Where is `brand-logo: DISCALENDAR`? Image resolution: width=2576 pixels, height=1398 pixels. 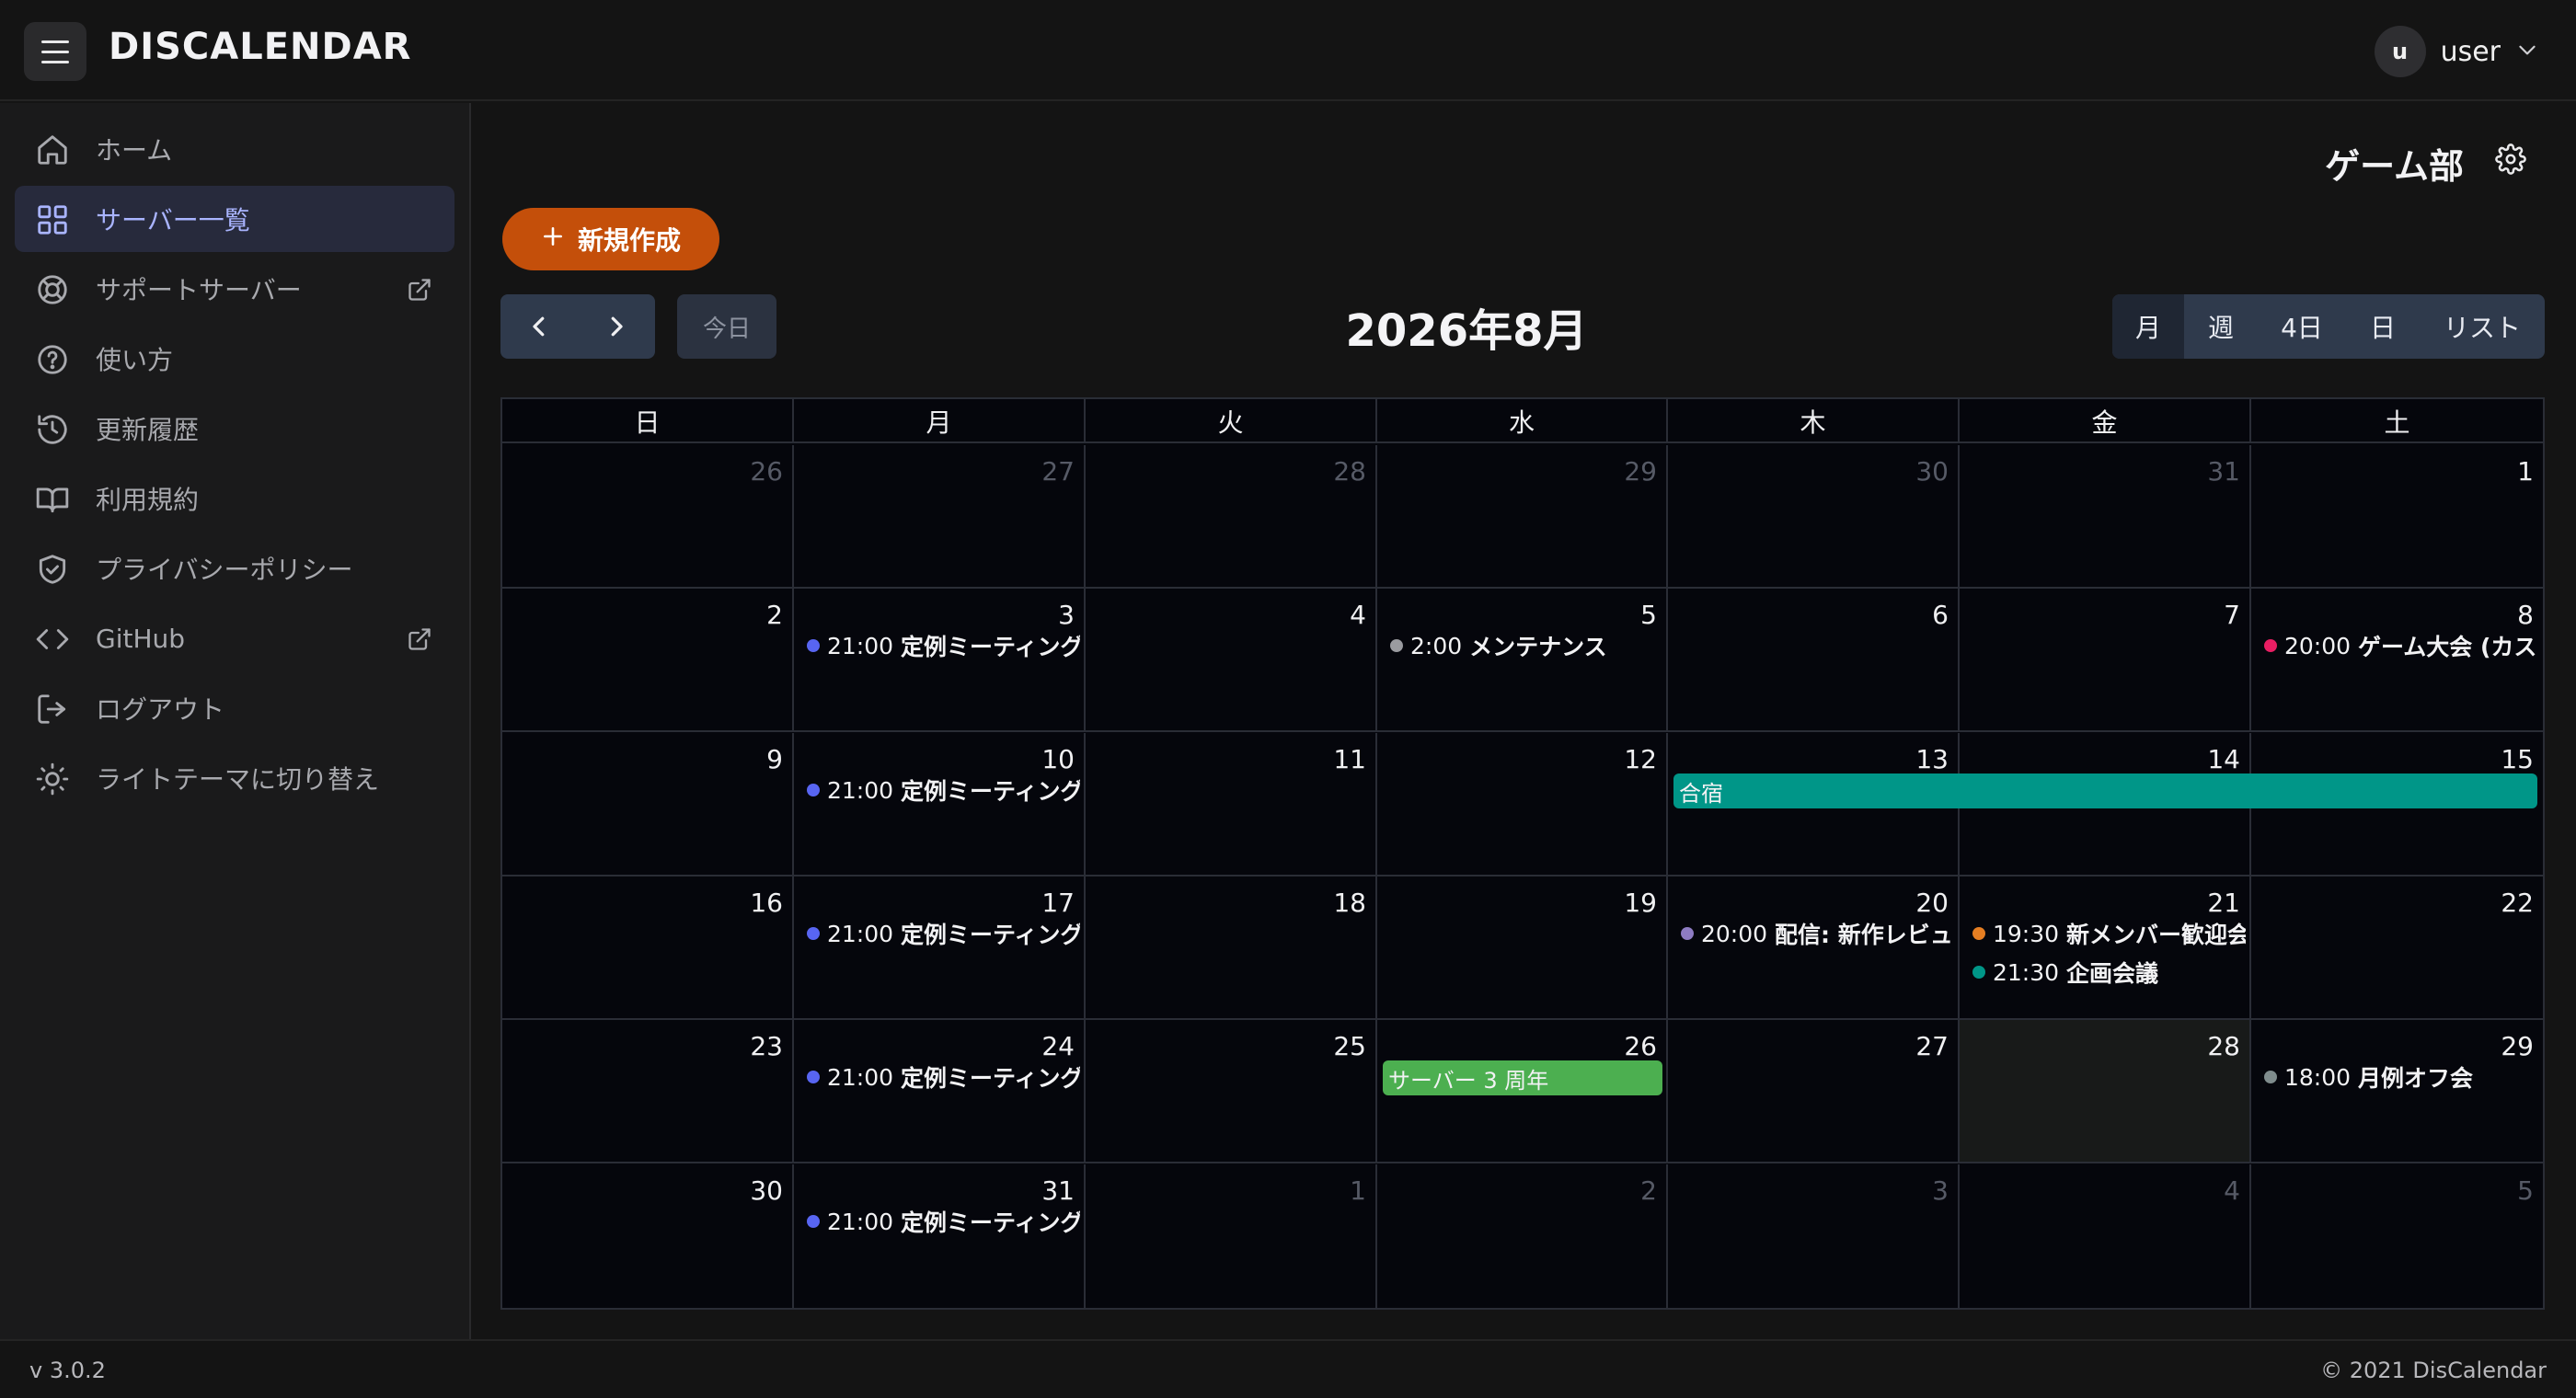 brand-logo: DISCALENDAR is located at coordinates (260, 47).